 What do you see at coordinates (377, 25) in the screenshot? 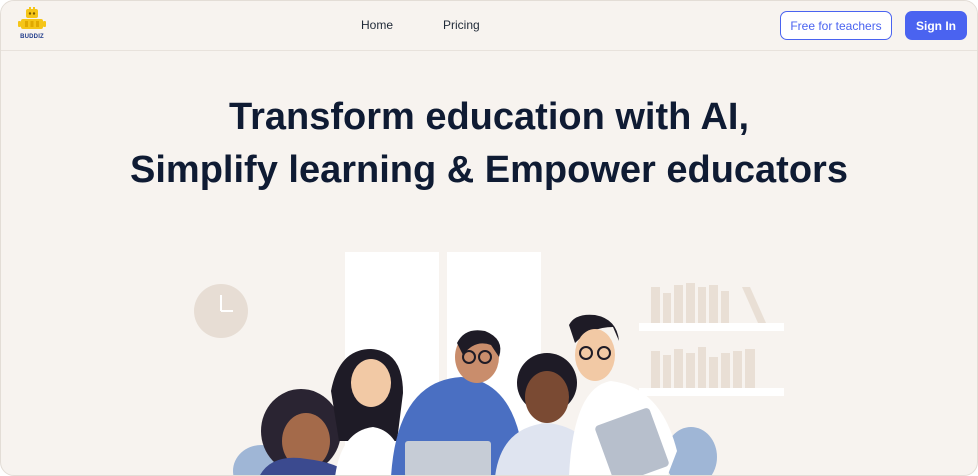
I see `nav-home-link: Home` at bounding box center [377, 25].